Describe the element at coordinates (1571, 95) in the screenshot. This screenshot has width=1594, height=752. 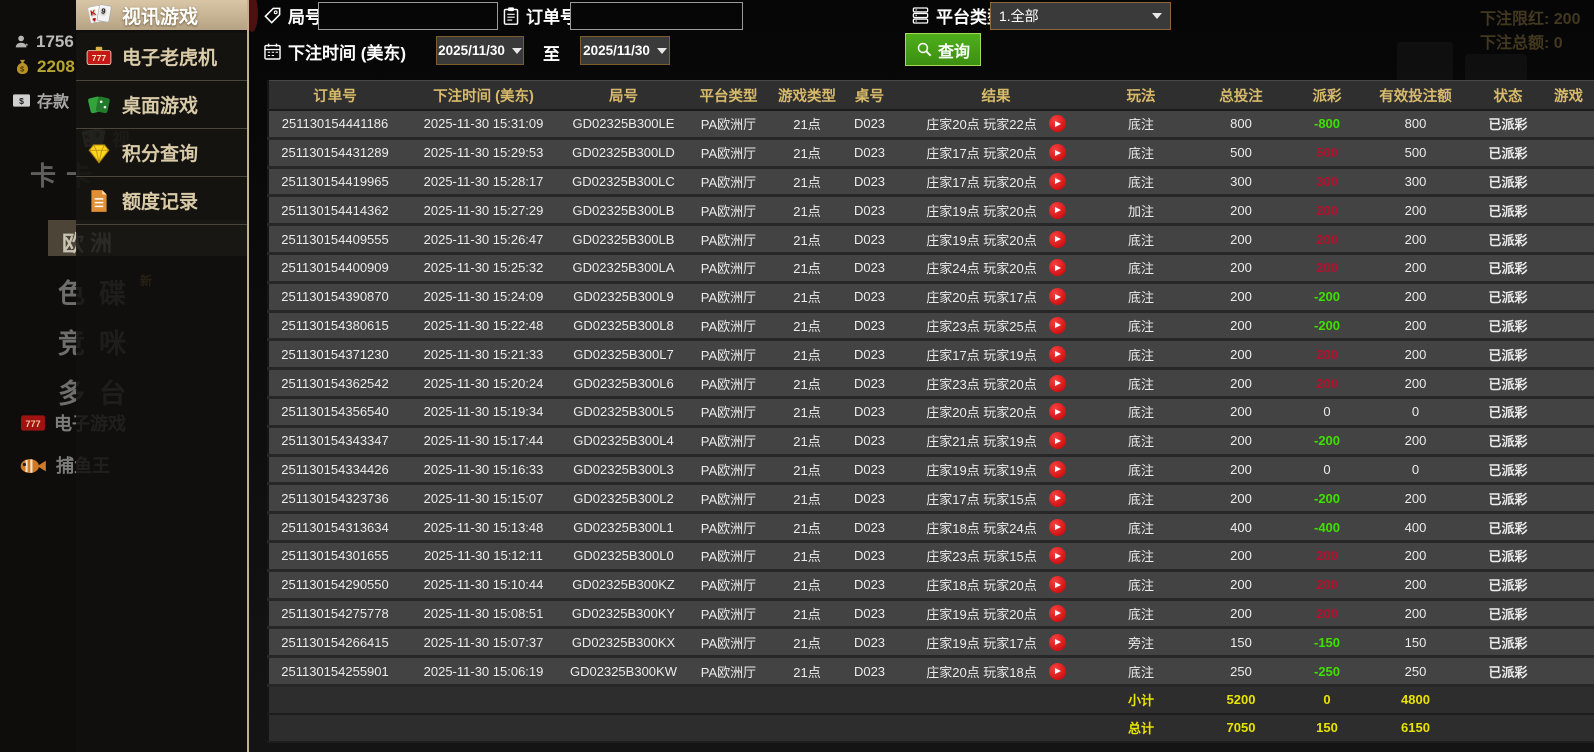
I see `col-game: 游戏` at that location.